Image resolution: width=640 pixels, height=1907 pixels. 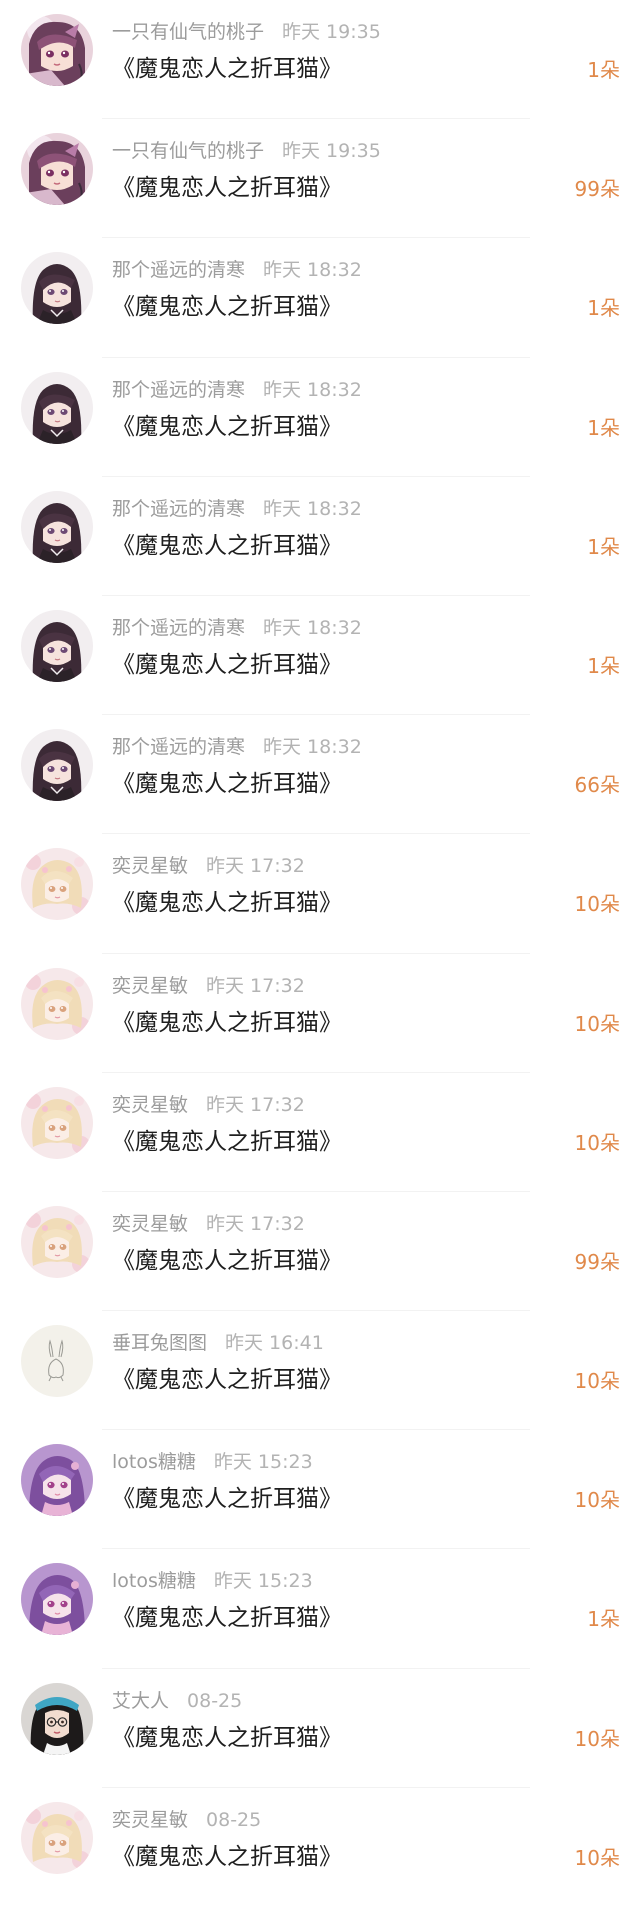 I want to click on timestamp: 昨天 19:35, so click(x=331, y=151).